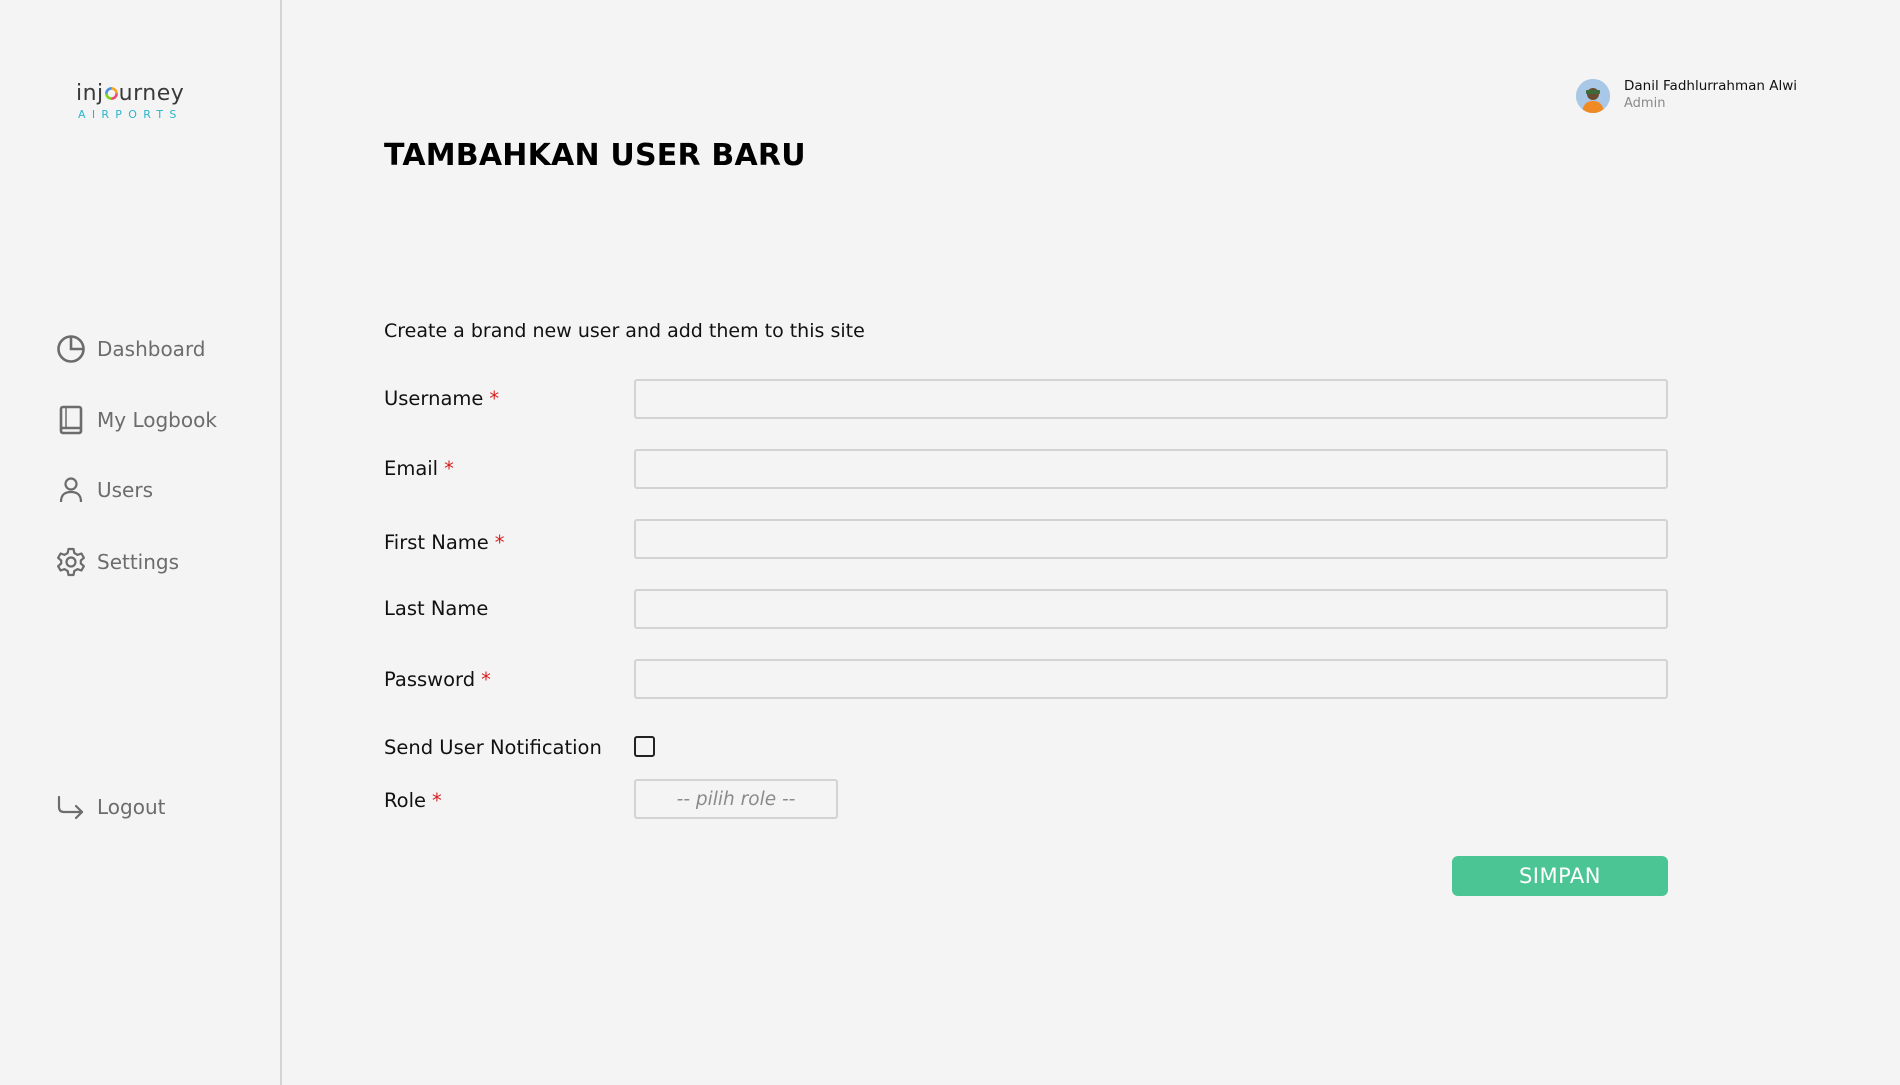 The image size is (1900, 1085). I want to click on brand-subtitle: AIRPORTS, so click(130, 114).